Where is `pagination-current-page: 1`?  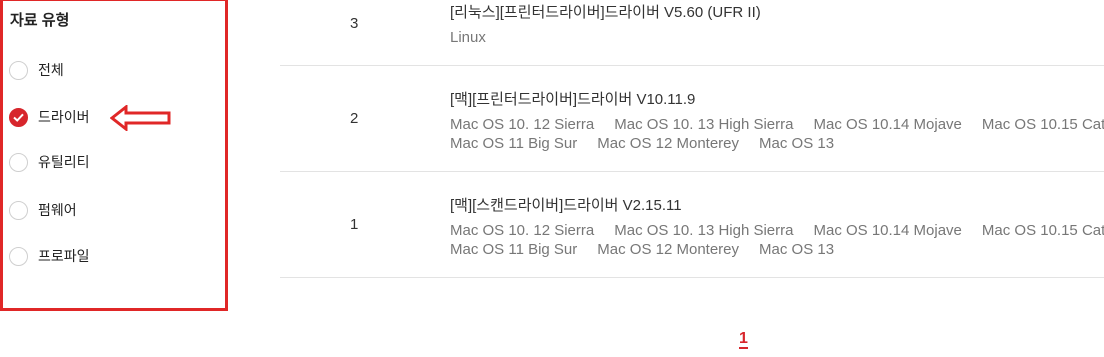 pagination-current-page: 1 is located at coordinates (743, 339).